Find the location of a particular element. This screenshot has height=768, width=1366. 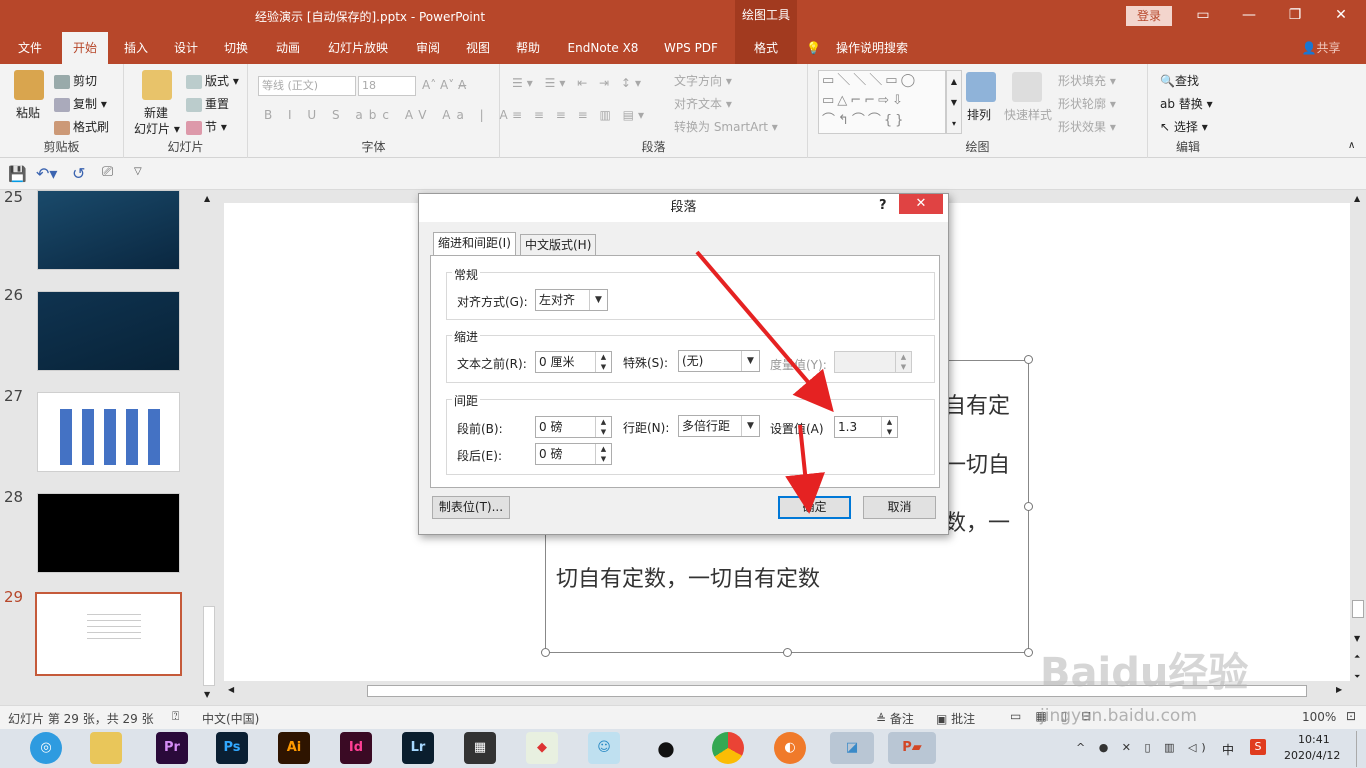

shapes-gallery: ▭＼＼＼▭◯ ▭△⌐⌐⇨⇩ ⌒↰⌒⌒{} is located at coordinates (882, 102).